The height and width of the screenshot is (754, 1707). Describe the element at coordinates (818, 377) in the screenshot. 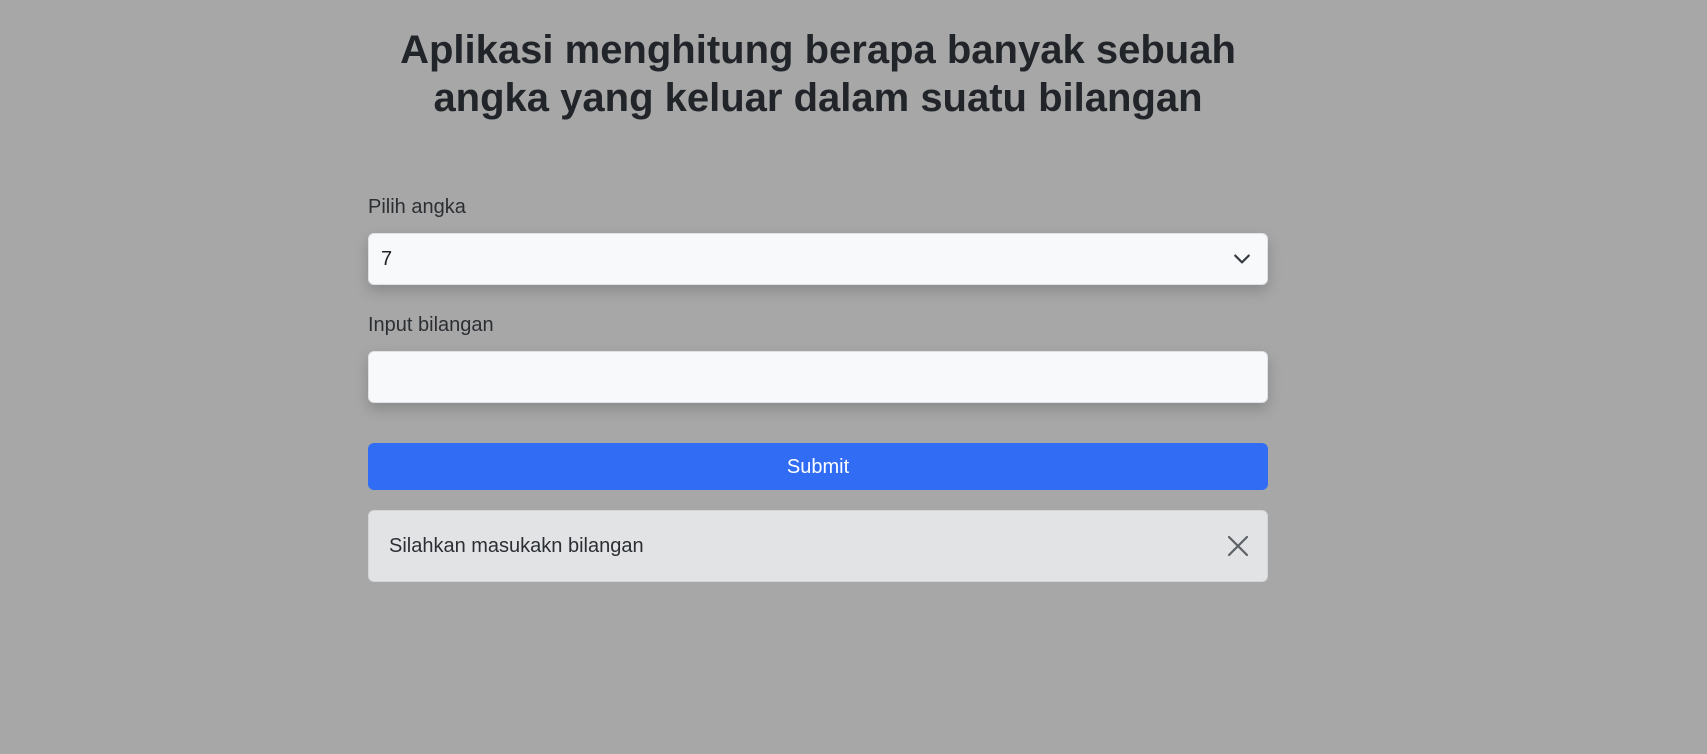

I see `number-input` at that location.